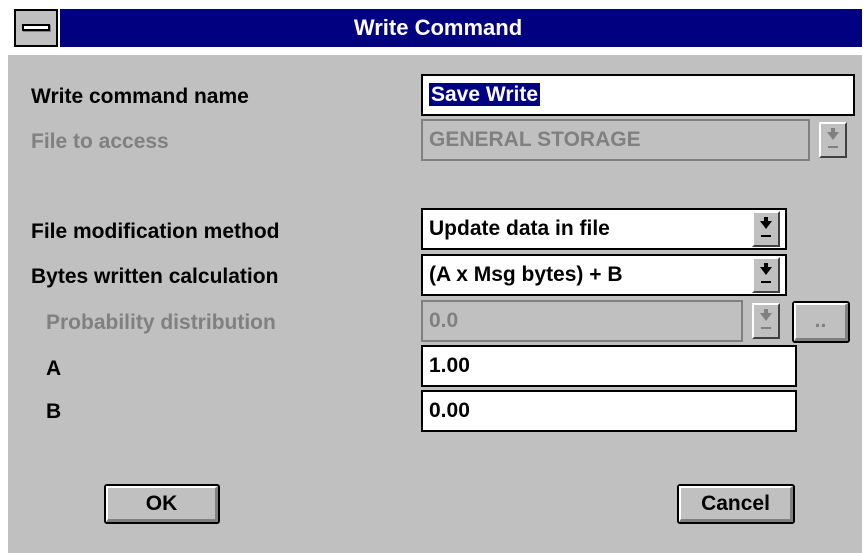  I want to click on a-label: A, so click(54, 368).